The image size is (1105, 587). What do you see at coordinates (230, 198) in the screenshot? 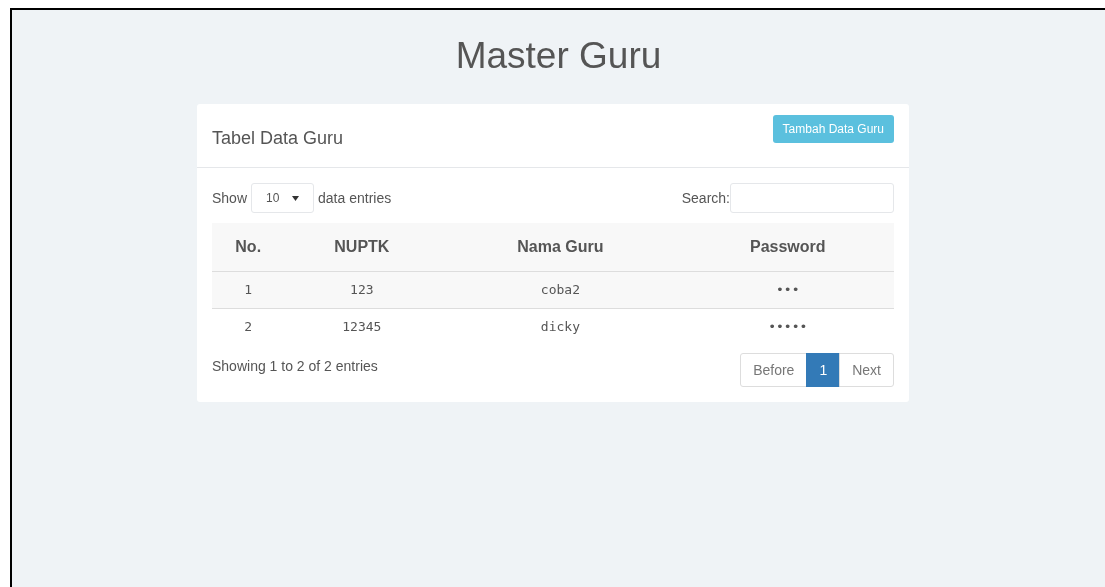
I see `show-label: Show` at bounding box center [230, 198].